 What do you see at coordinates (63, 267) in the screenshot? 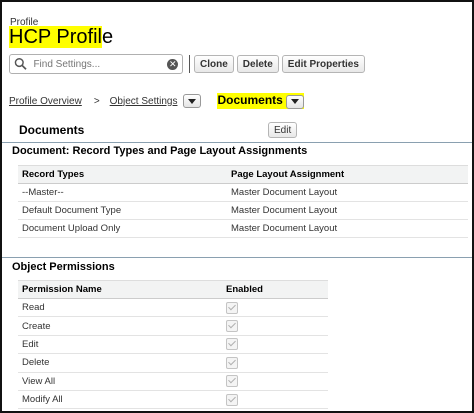
I see `object-permissions-heading-text: Object Permissions` at bounding box center [63, 267].